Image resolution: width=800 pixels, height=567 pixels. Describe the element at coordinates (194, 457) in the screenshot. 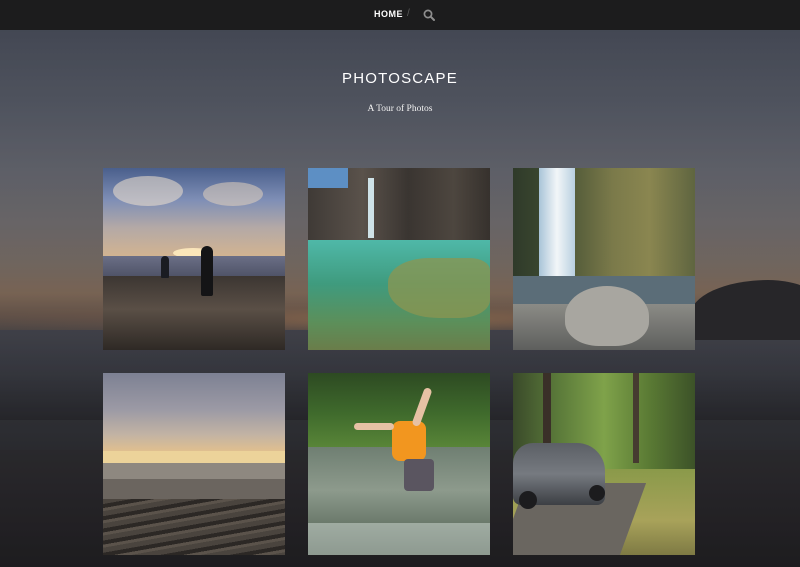

I see `photo-horizon` at that location.